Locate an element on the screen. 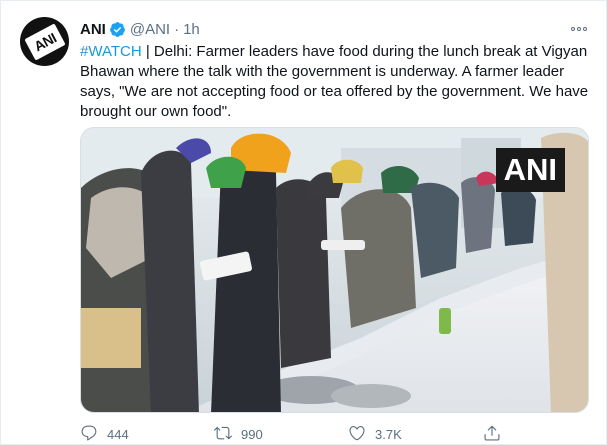 Image resolution: width=607 pixels, height=445 pixels. like-button: 3.7K is located at coordinates (375, 434).